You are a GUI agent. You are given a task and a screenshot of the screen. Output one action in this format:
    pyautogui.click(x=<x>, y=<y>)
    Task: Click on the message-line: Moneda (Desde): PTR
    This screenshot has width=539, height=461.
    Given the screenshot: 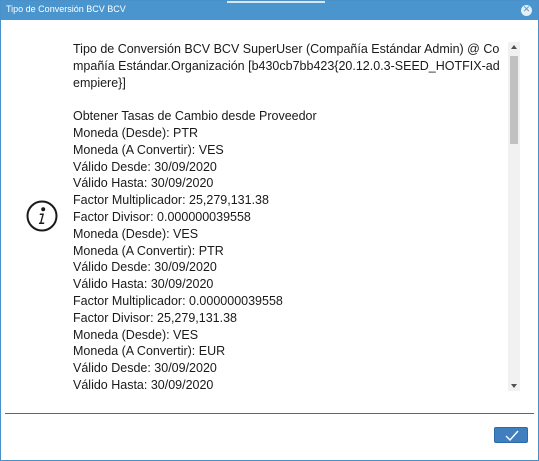 What is the action you would take?
    pyautogui.click(x=136, y=132)
    